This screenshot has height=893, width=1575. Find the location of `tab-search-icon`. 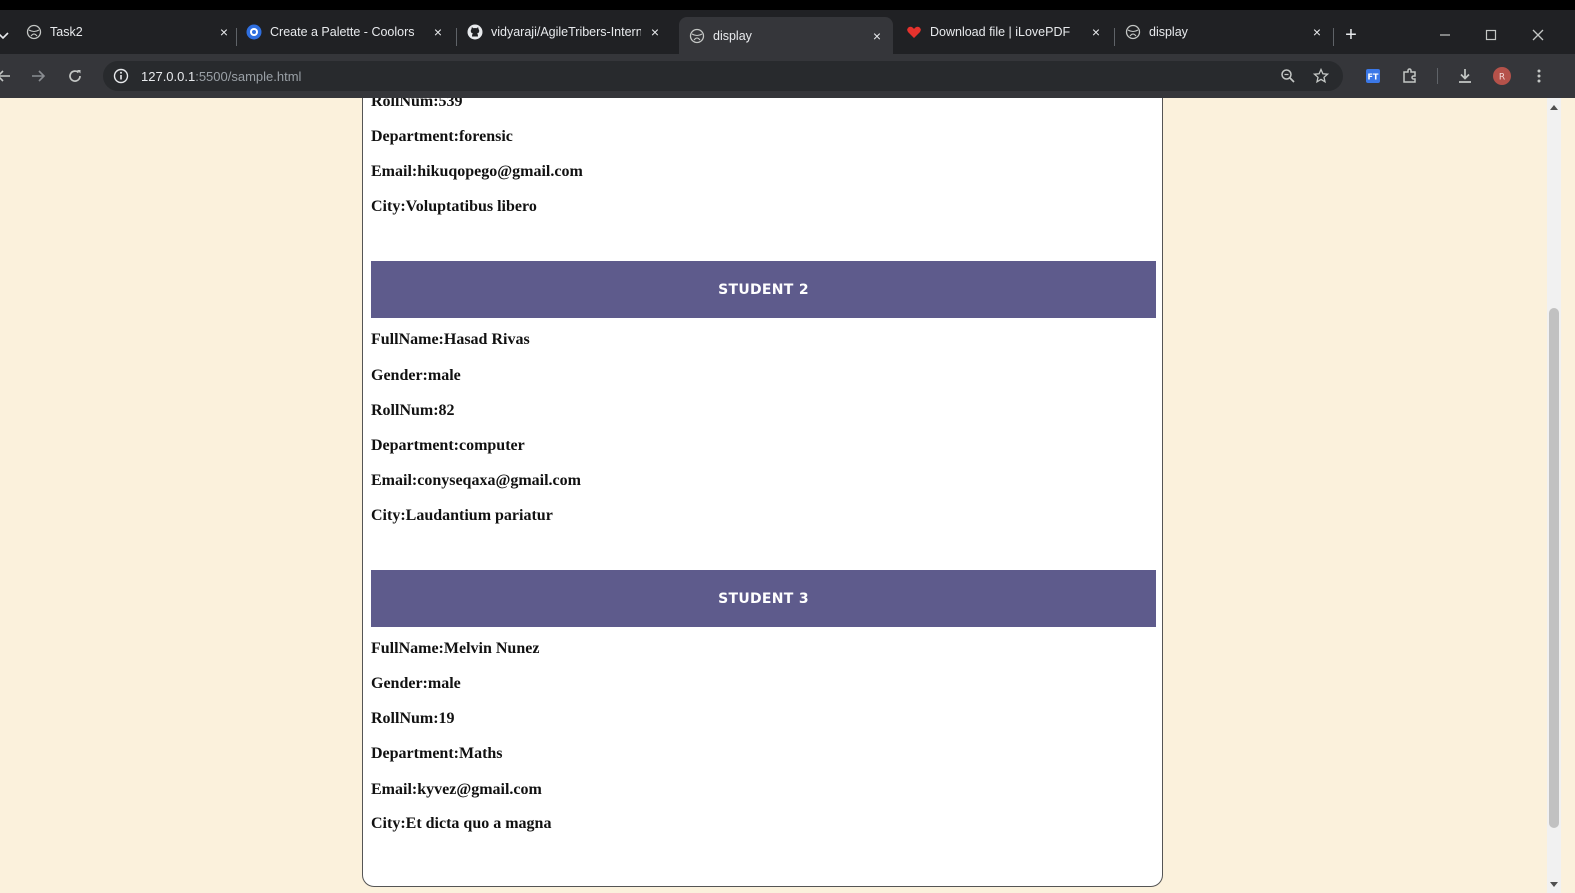

tab-search-icon is located at coordinates (5, 35).